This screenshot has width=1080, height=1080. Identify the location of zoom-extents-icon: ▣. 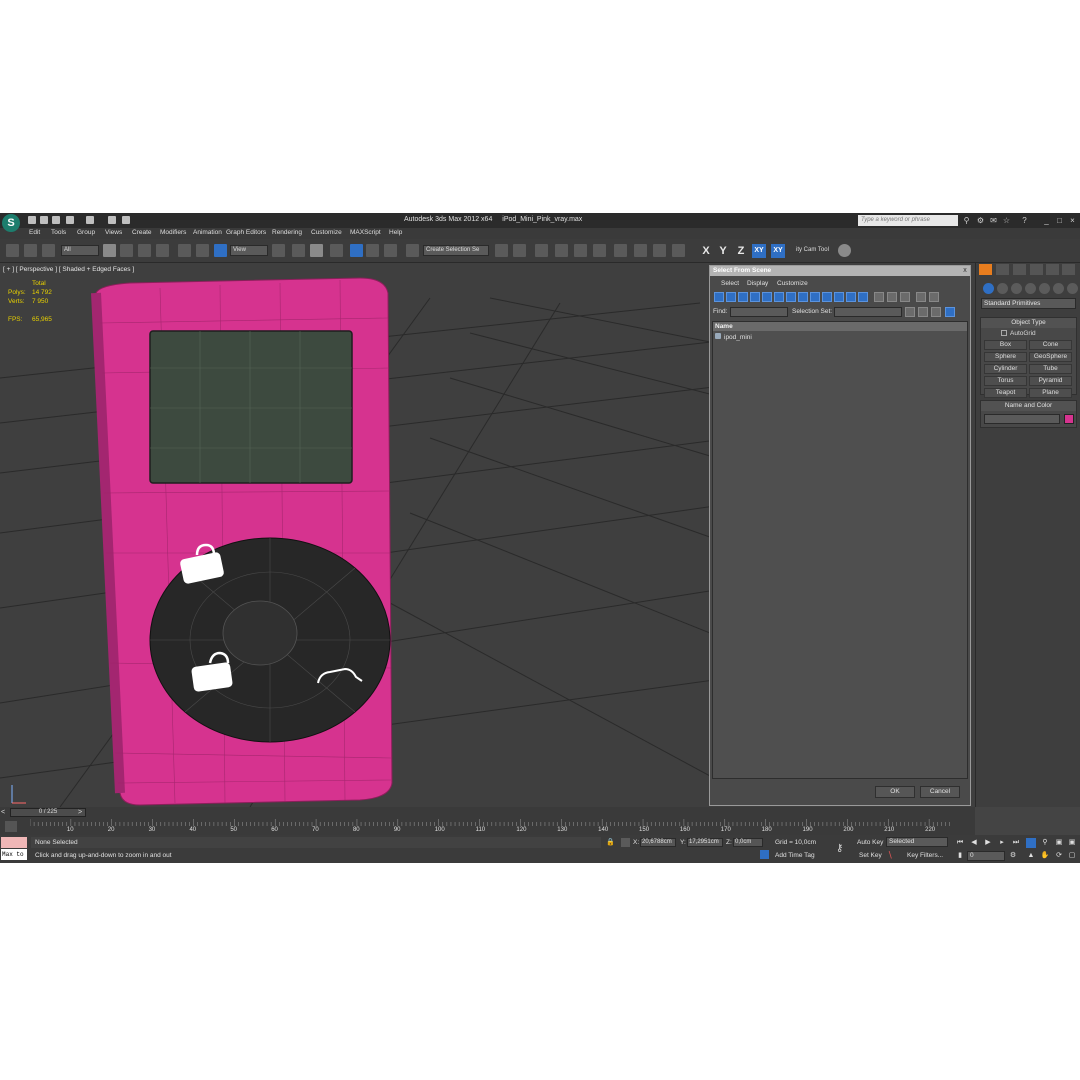
(1059, 843).